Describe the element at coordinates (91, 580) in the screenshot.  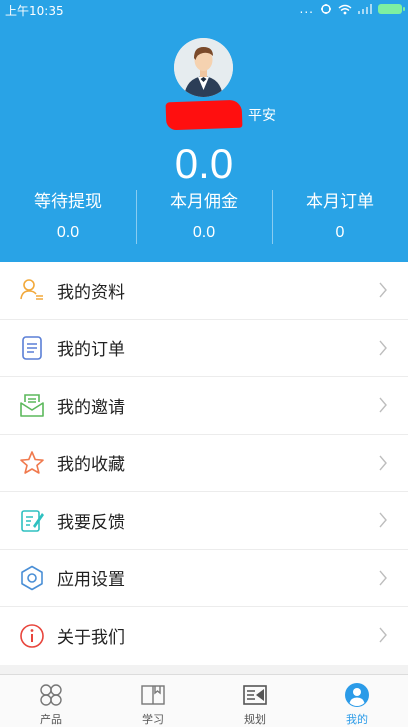
I see `menu-label: 应用设置` at that location.